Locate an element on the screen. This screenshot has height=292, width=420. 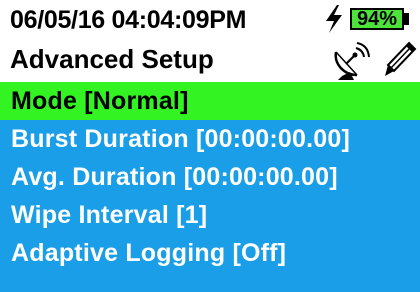
battery-indicator: 94% is located at coordinates (377, 19).